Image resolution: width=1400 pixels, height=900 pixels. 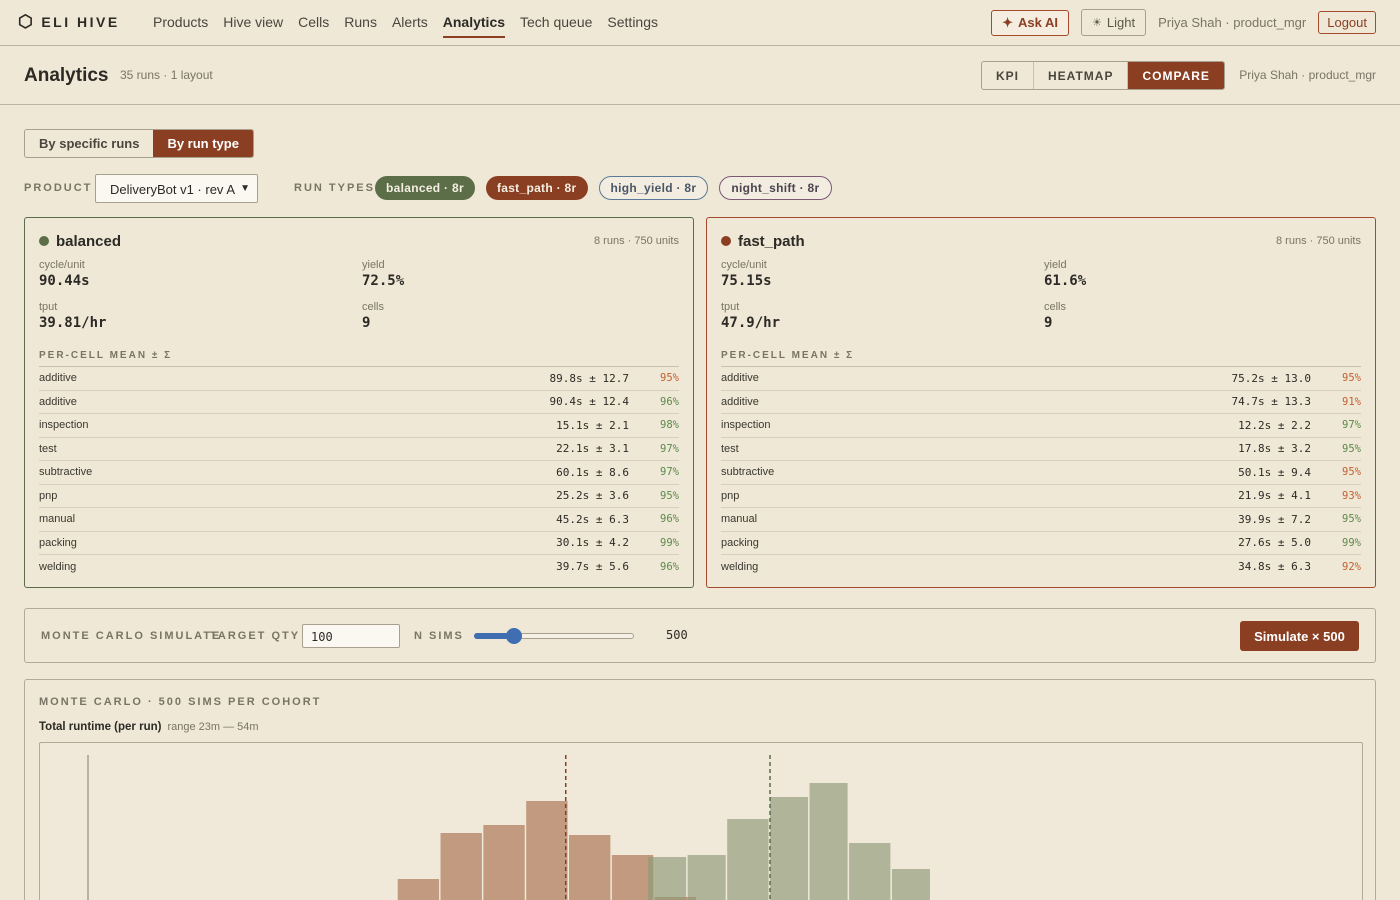 What do you see at coordinates (100, 727) in the screenshot?
I see `mc-subtitle-text: Total runtime (per run)` at bounding box center [100, 727].